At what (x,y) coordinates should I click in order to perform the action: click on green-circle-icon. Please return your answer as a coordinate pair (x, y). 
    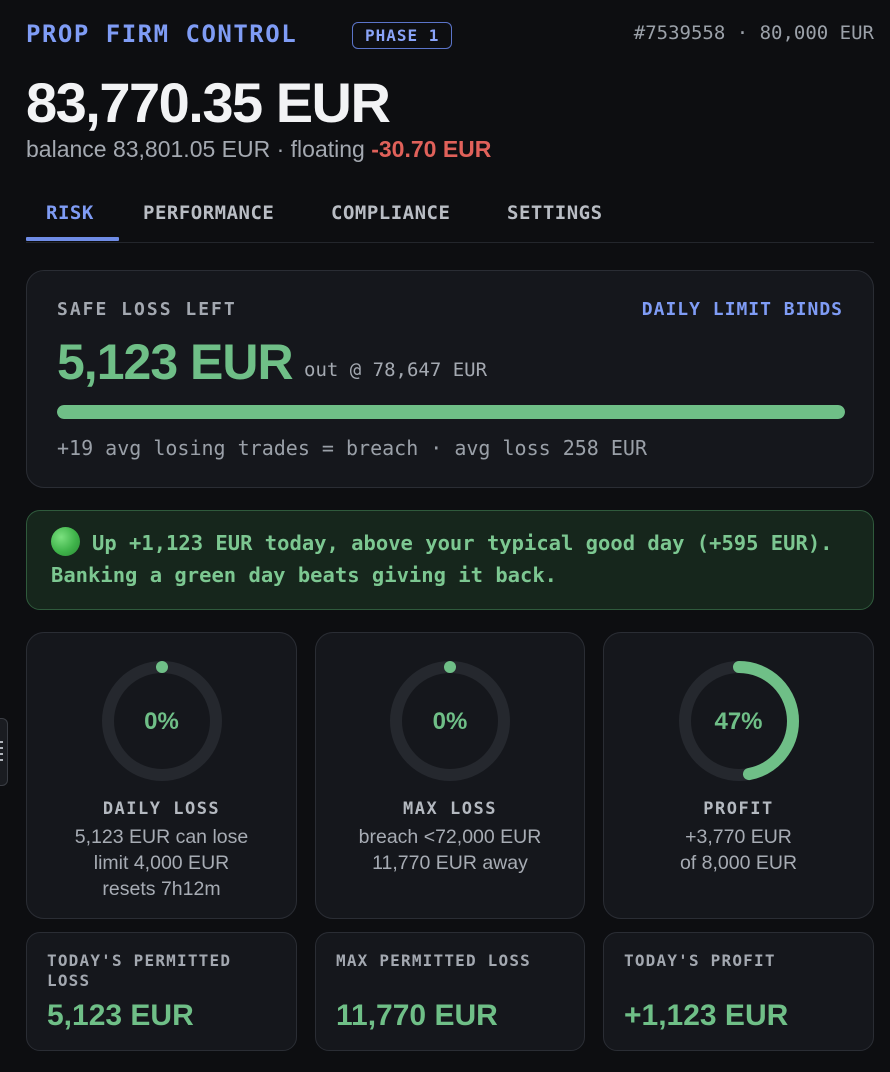
    Looking at the image, I should click on (65, 541).